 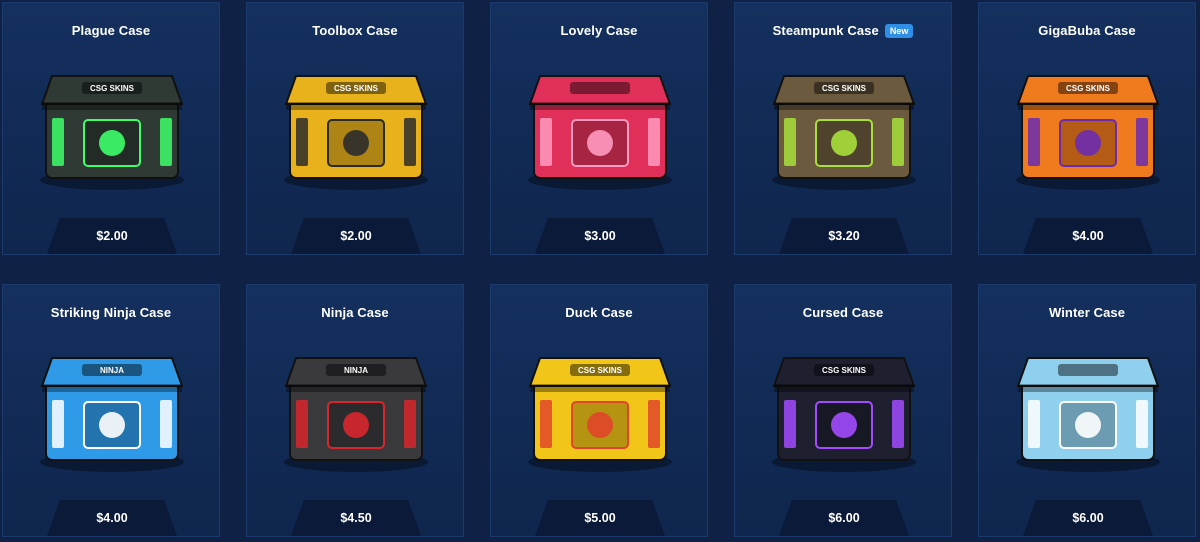 I want to click on case-title: Duck Case, so click(x=599, y=312).